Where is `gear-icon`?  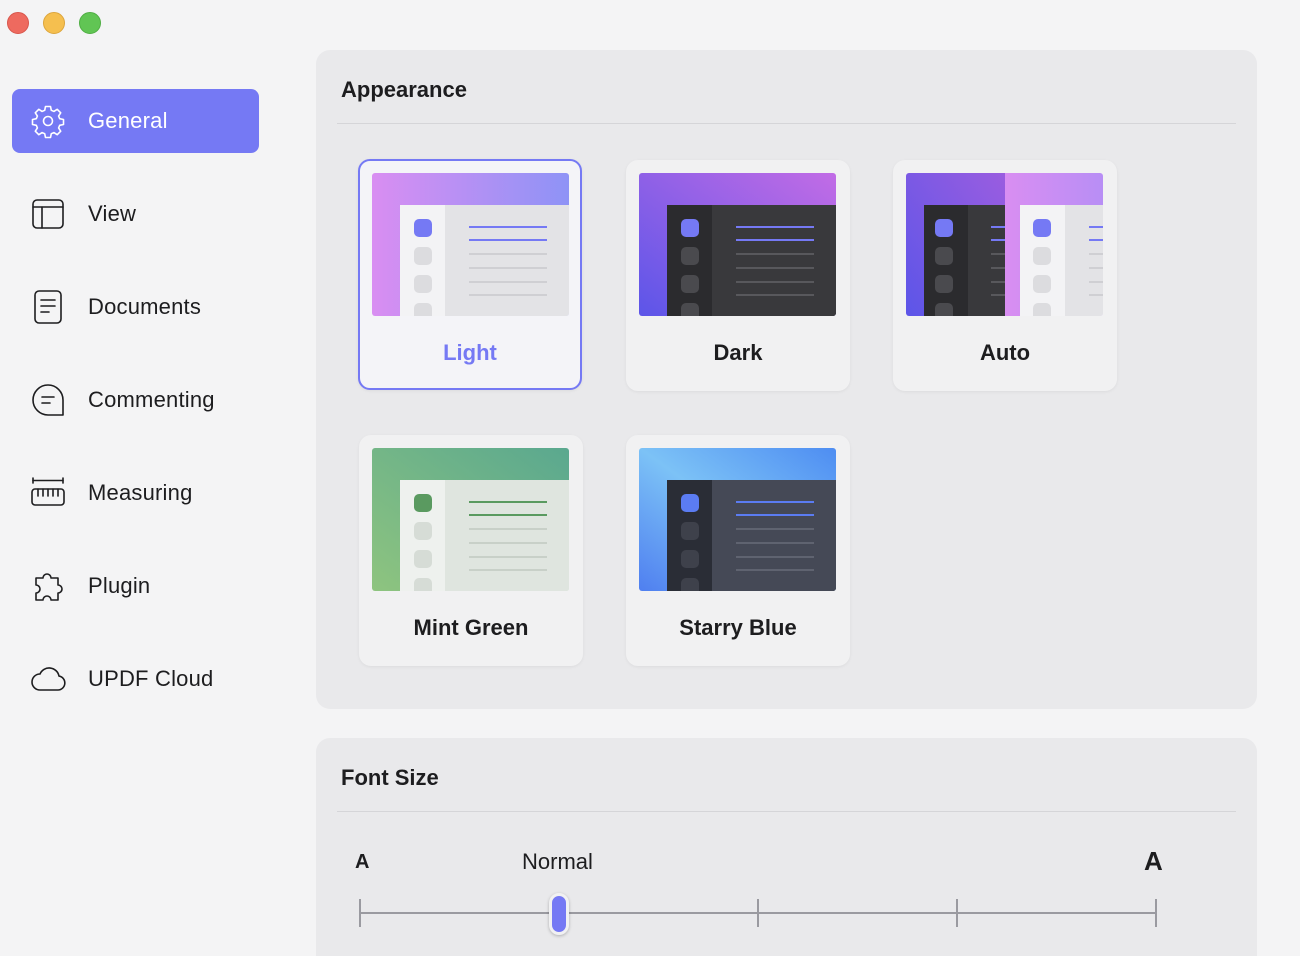
gear-icon is located at coordinates (48, 121).